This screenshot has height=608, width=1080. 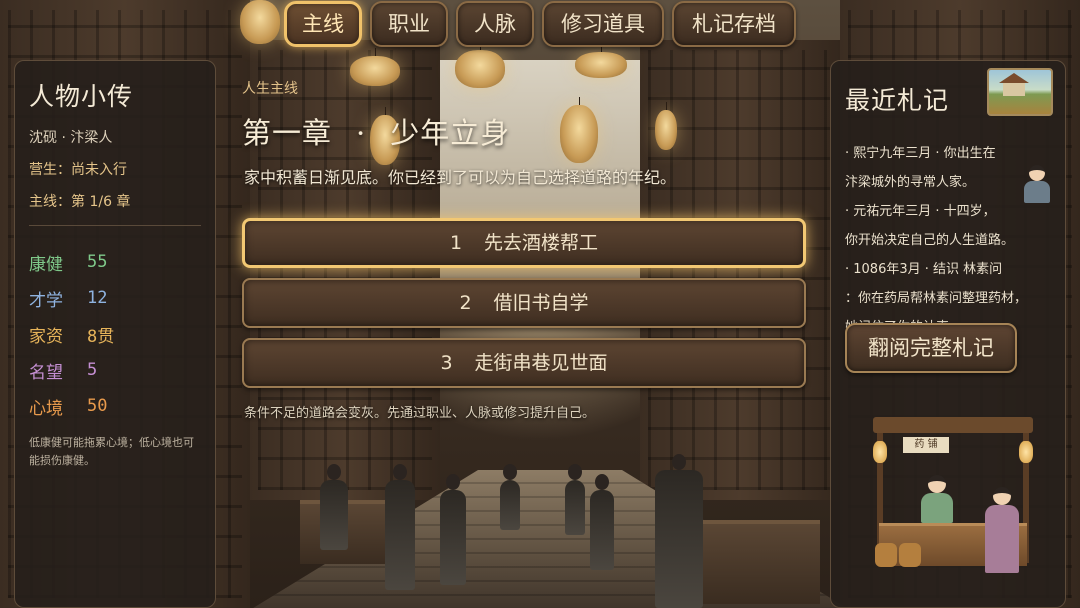 I want to click on note-line: · 熙宁九年三月 · 你出生在, so click(x=920, y=153).